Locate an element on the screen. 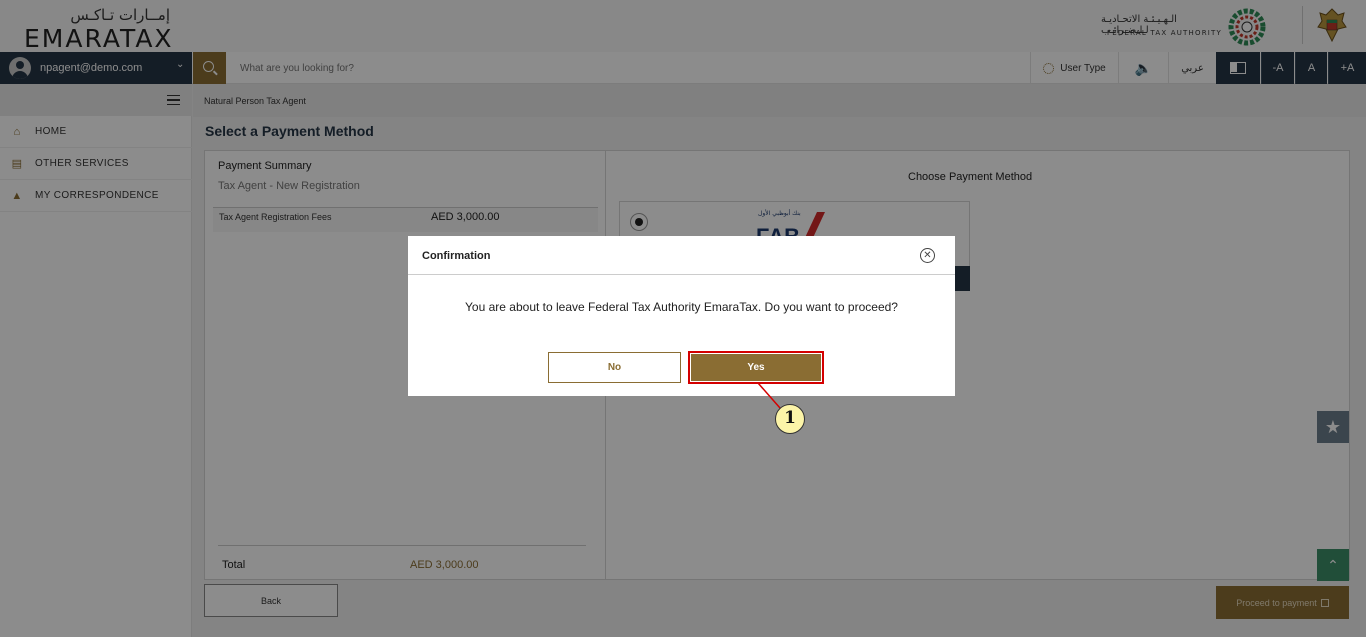  callout-connector is located at coordinates (769, 395).